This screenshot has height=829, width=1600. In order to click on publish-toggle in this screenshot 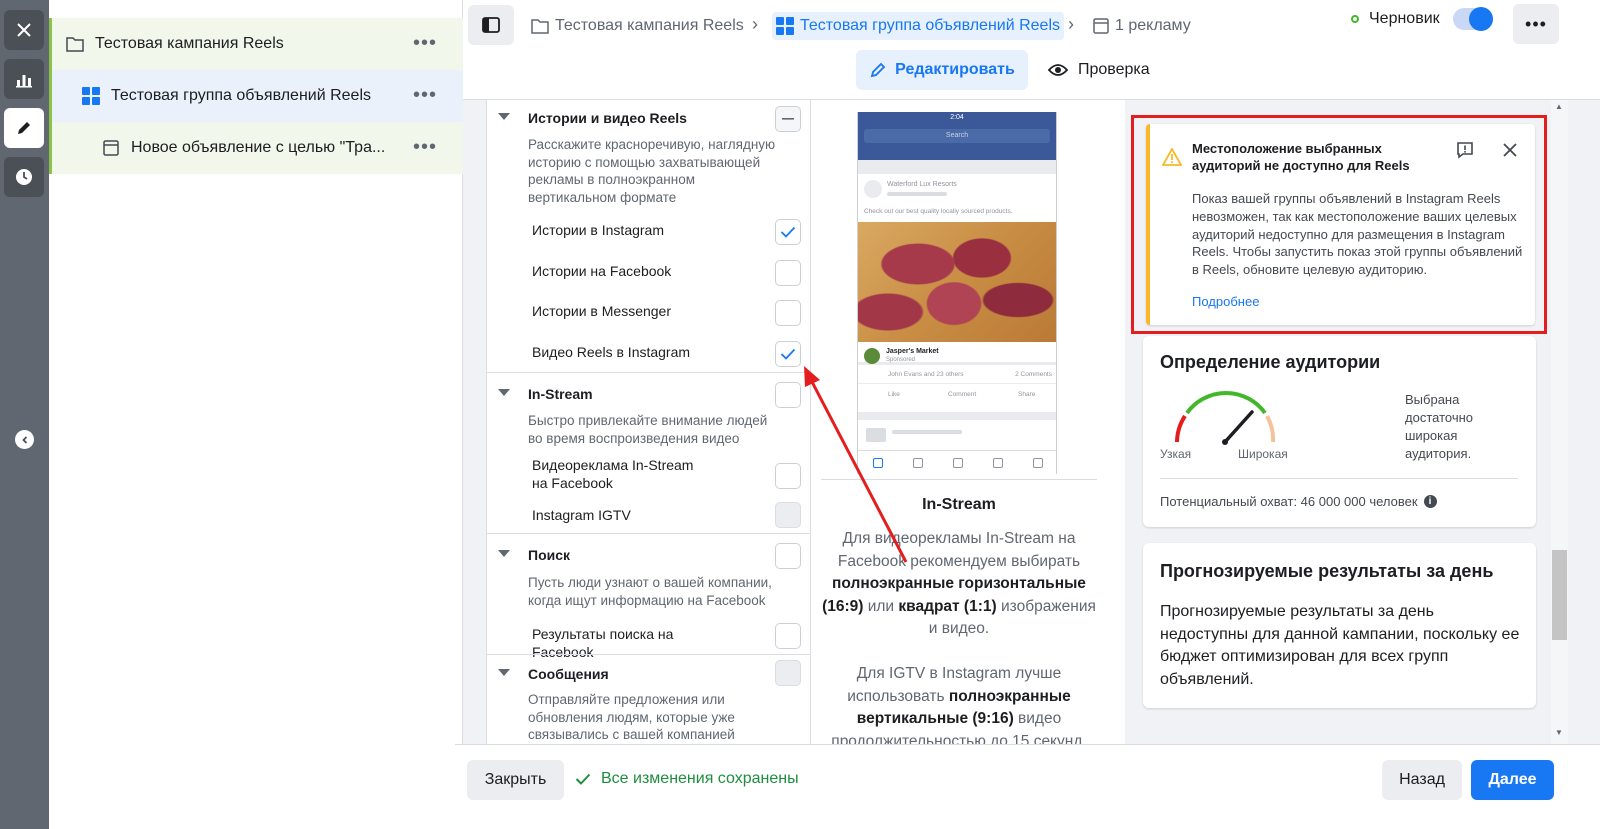, I will do `click(1473, 19)`.